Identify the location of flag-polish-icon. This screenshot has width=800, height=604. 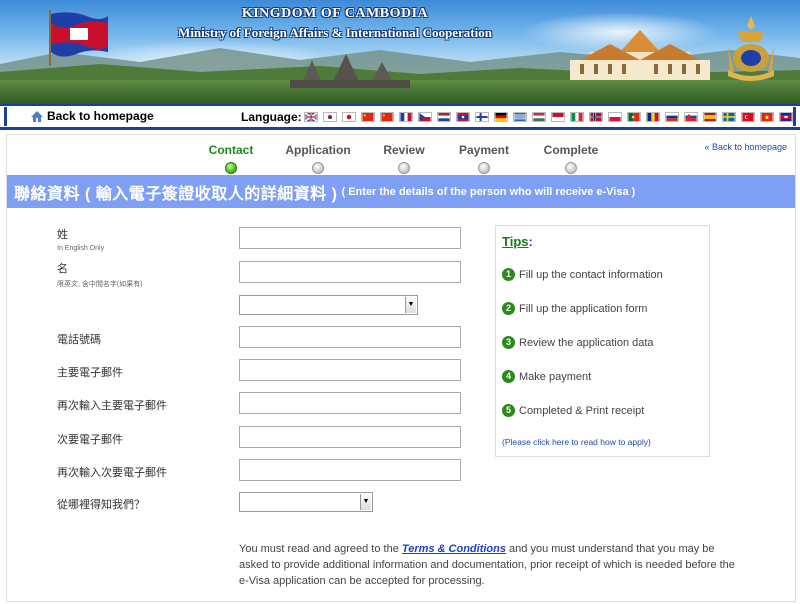
(615, 117).